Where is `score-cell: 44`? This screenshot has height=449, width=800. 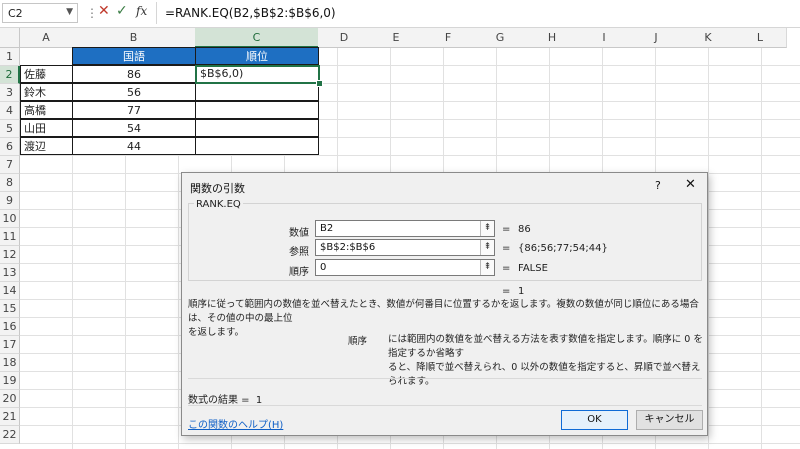 score-cell: 44 is located at coordinates (134, 146).